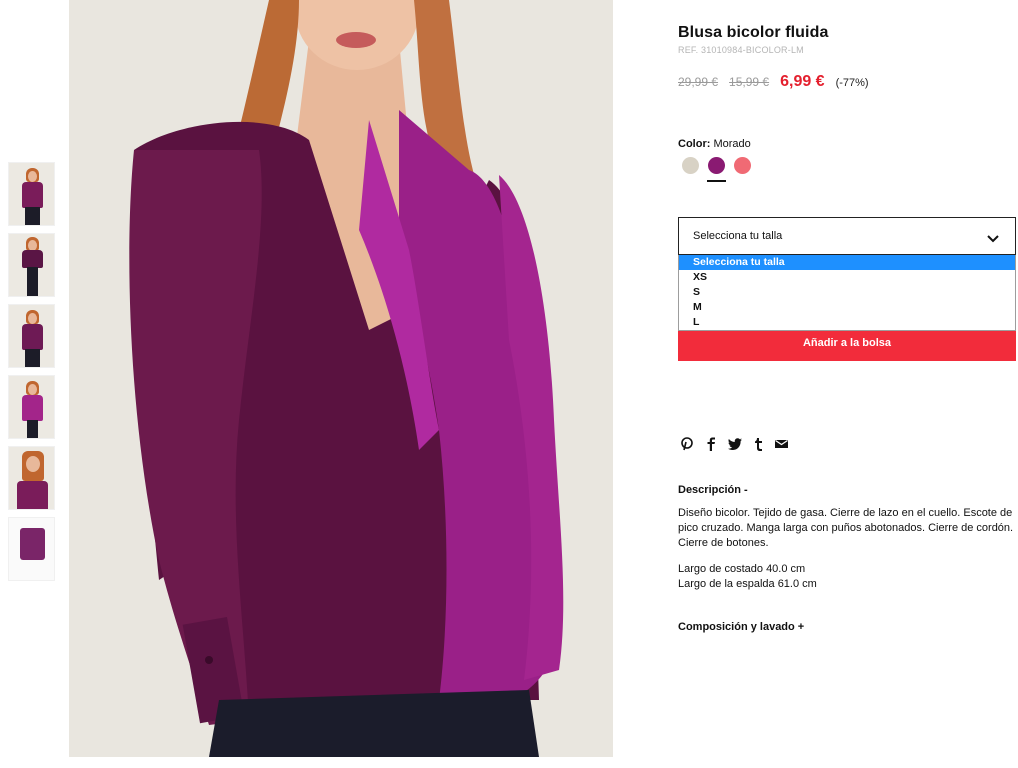 This screenshot has height=768, width=1018. What do you see at coordinates (741, 50) in the screenshot?
I see `product-ref: REF. 31010984-BICOLOR-LM` at bounding box center [741, 50].